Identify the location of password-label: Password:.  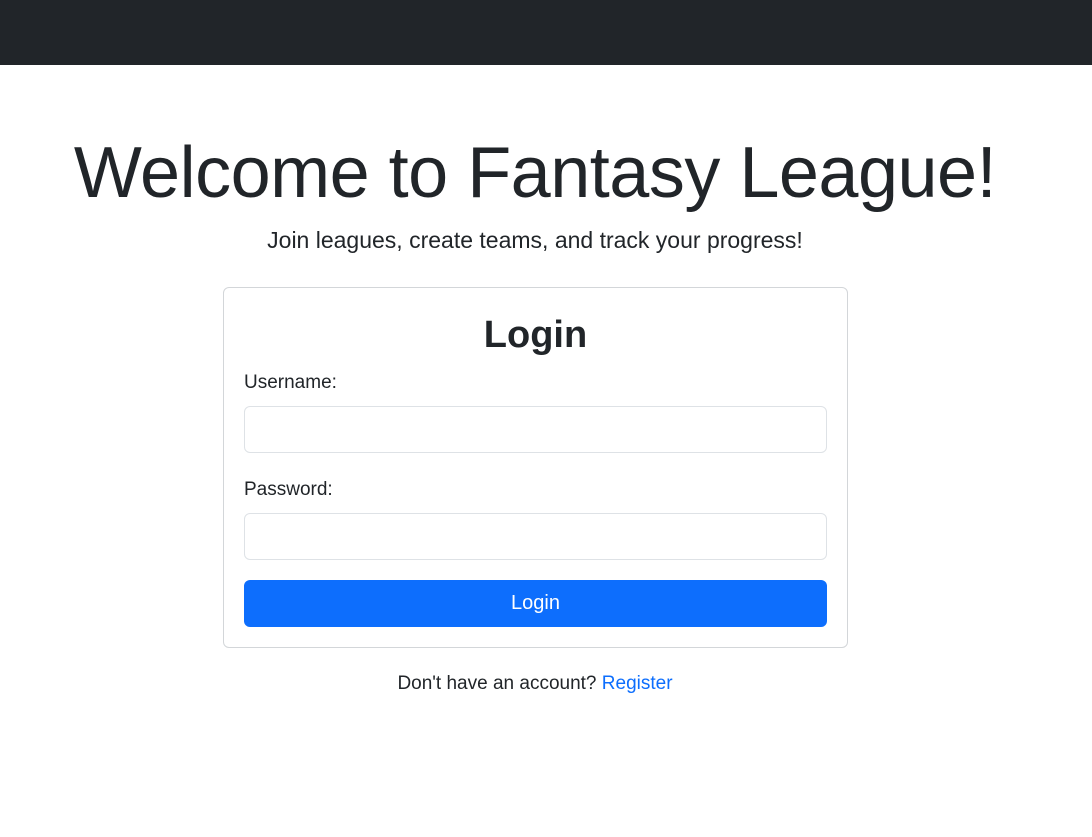
(288, 489).